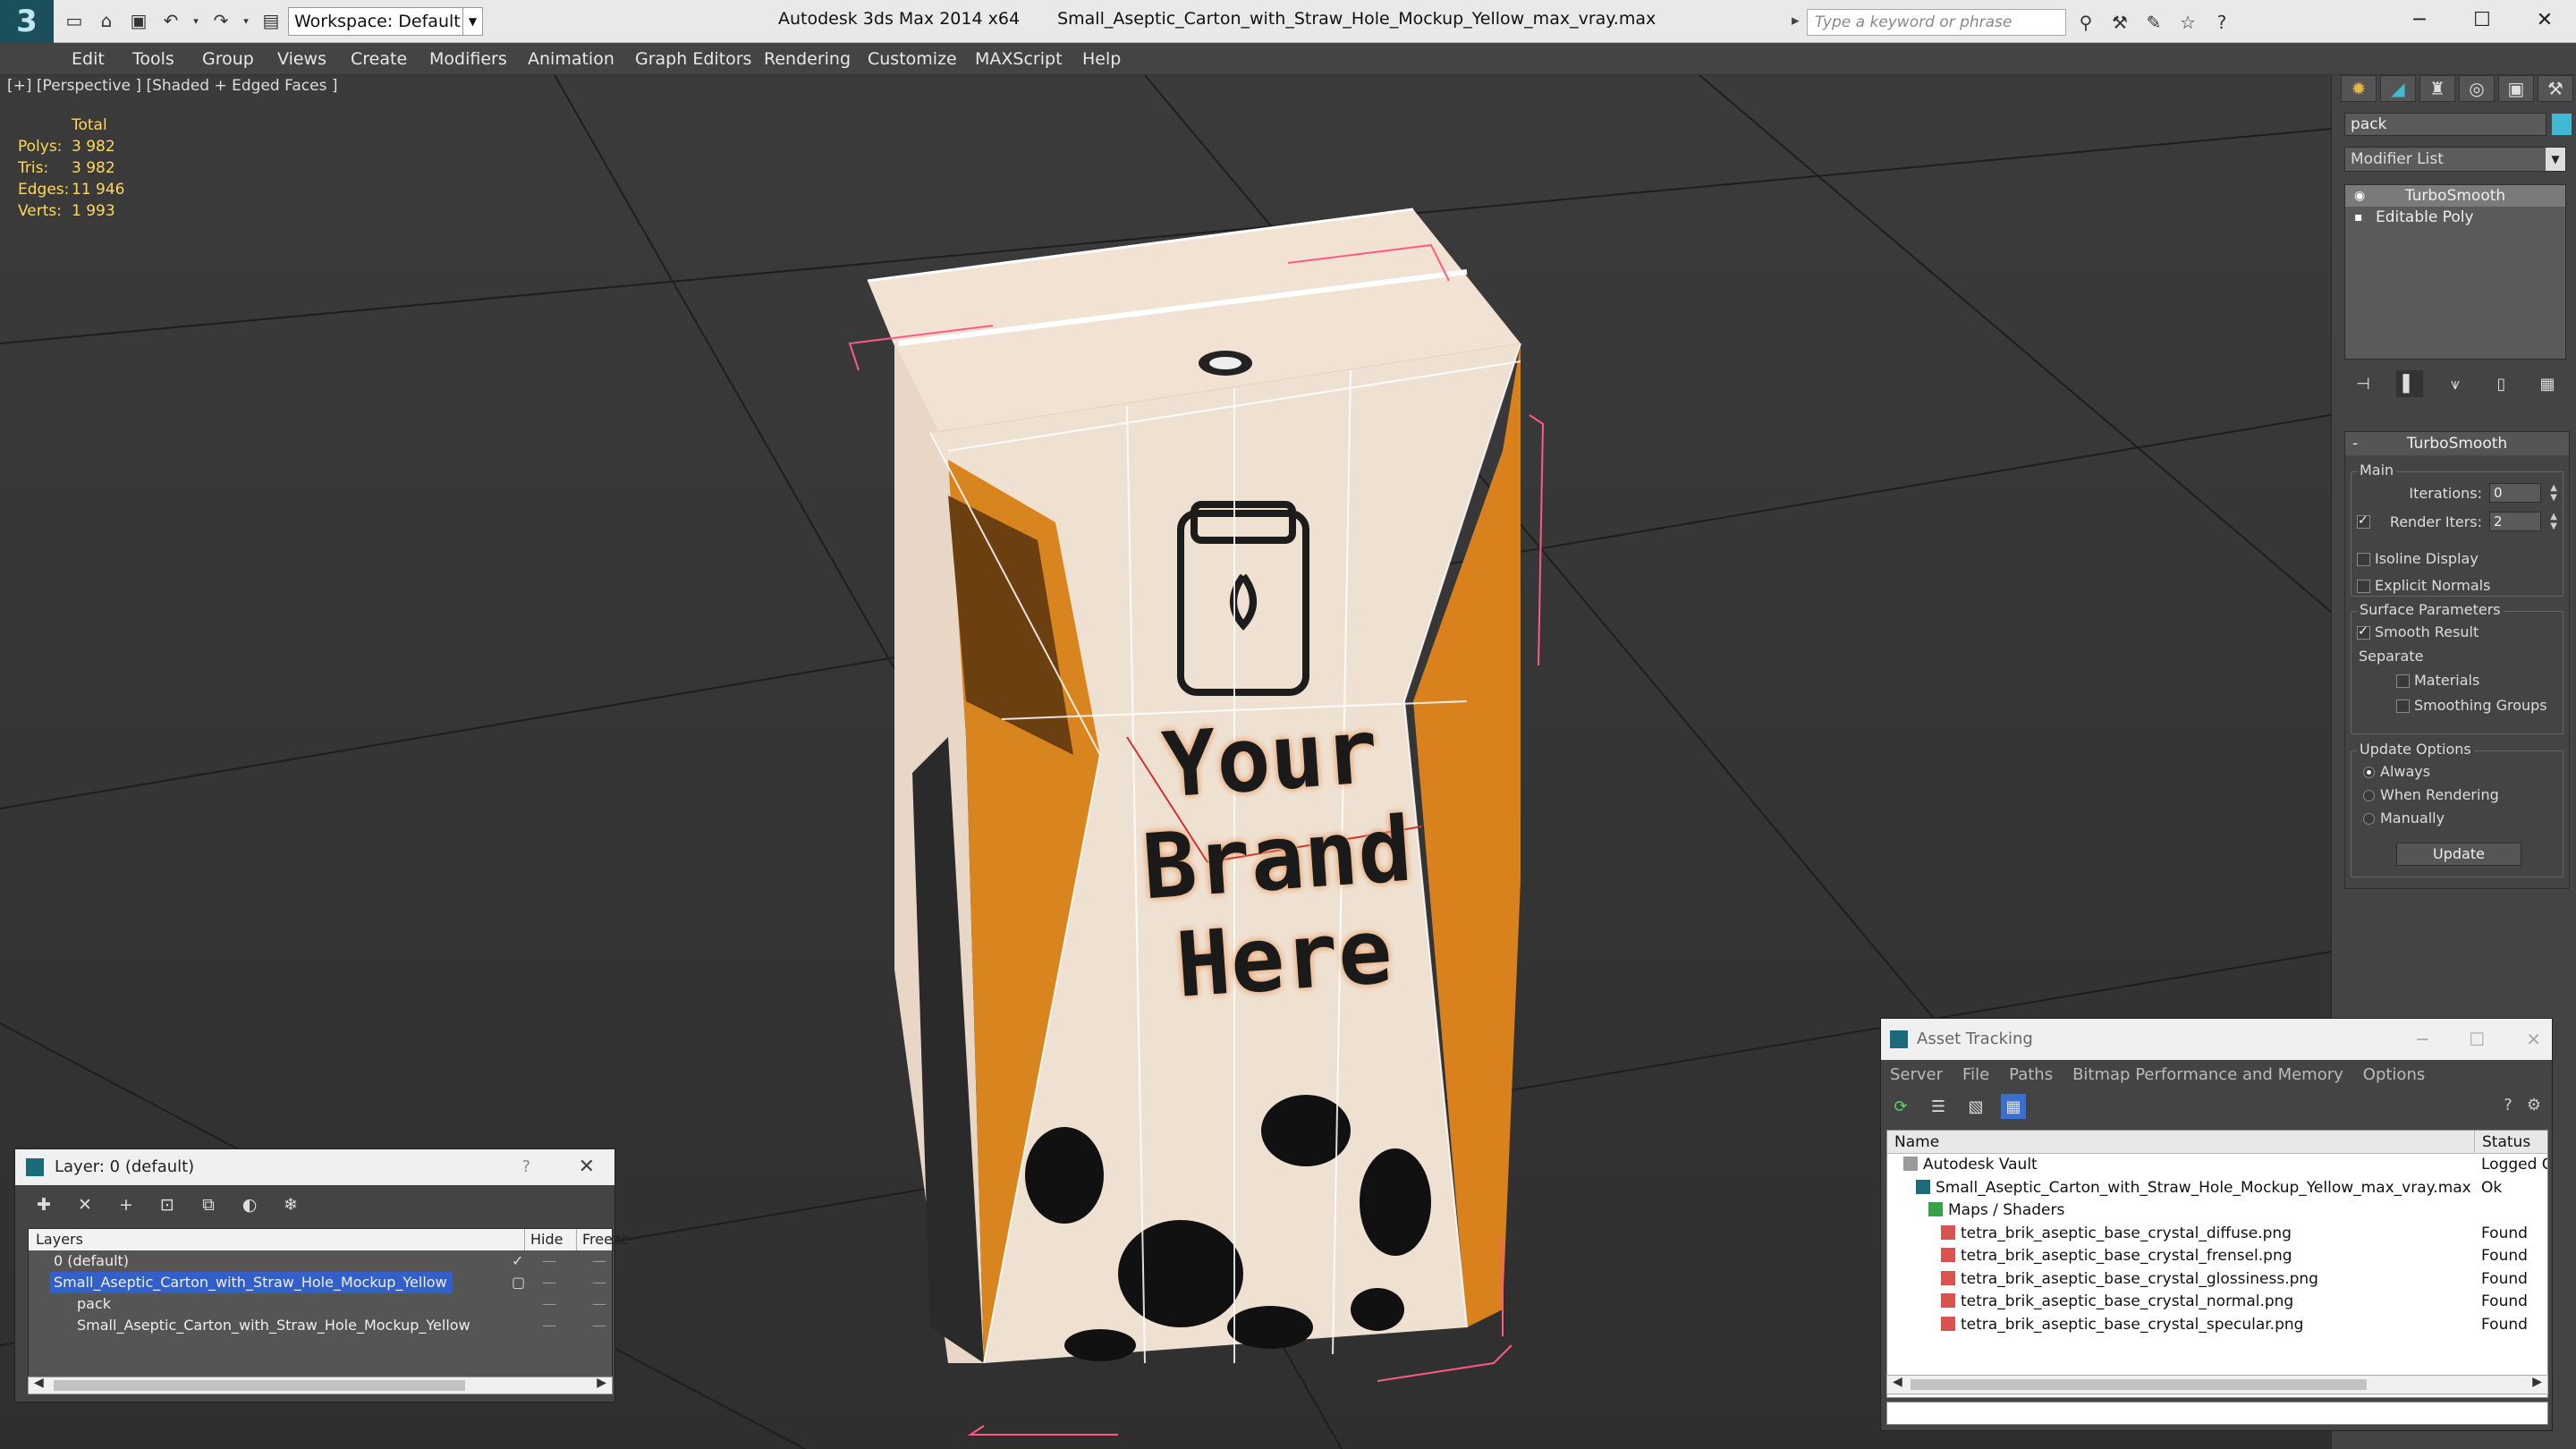 Image resolution: width=2576 pixels, height=1449 pixels. What do you see at coordinates (2358, 217) in the screenshot?
I see `expand-plus-icon: ▪` at bounding box center [2358, 217].